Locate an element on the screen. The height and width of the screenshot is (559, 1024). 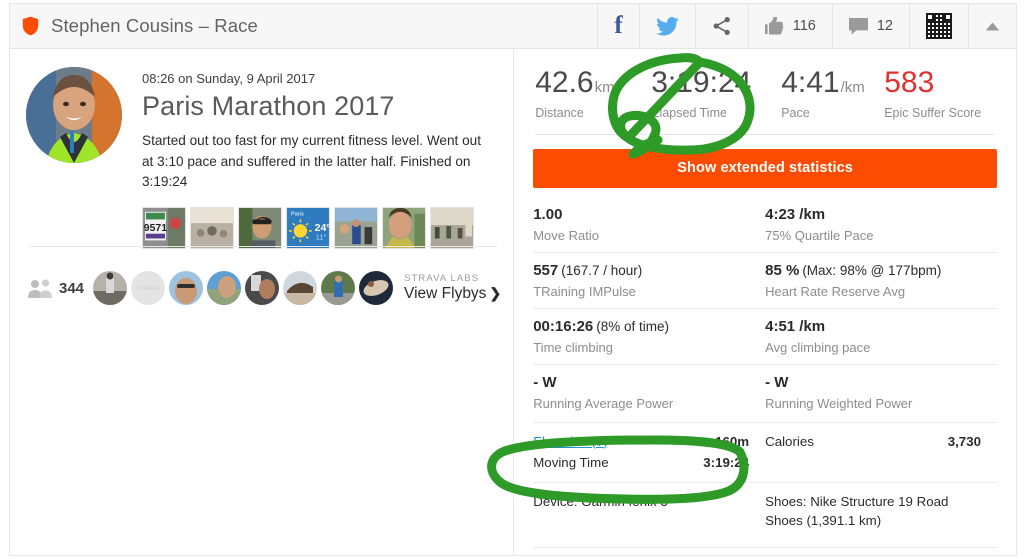
photo-runners is located at coordinates (356, 228).